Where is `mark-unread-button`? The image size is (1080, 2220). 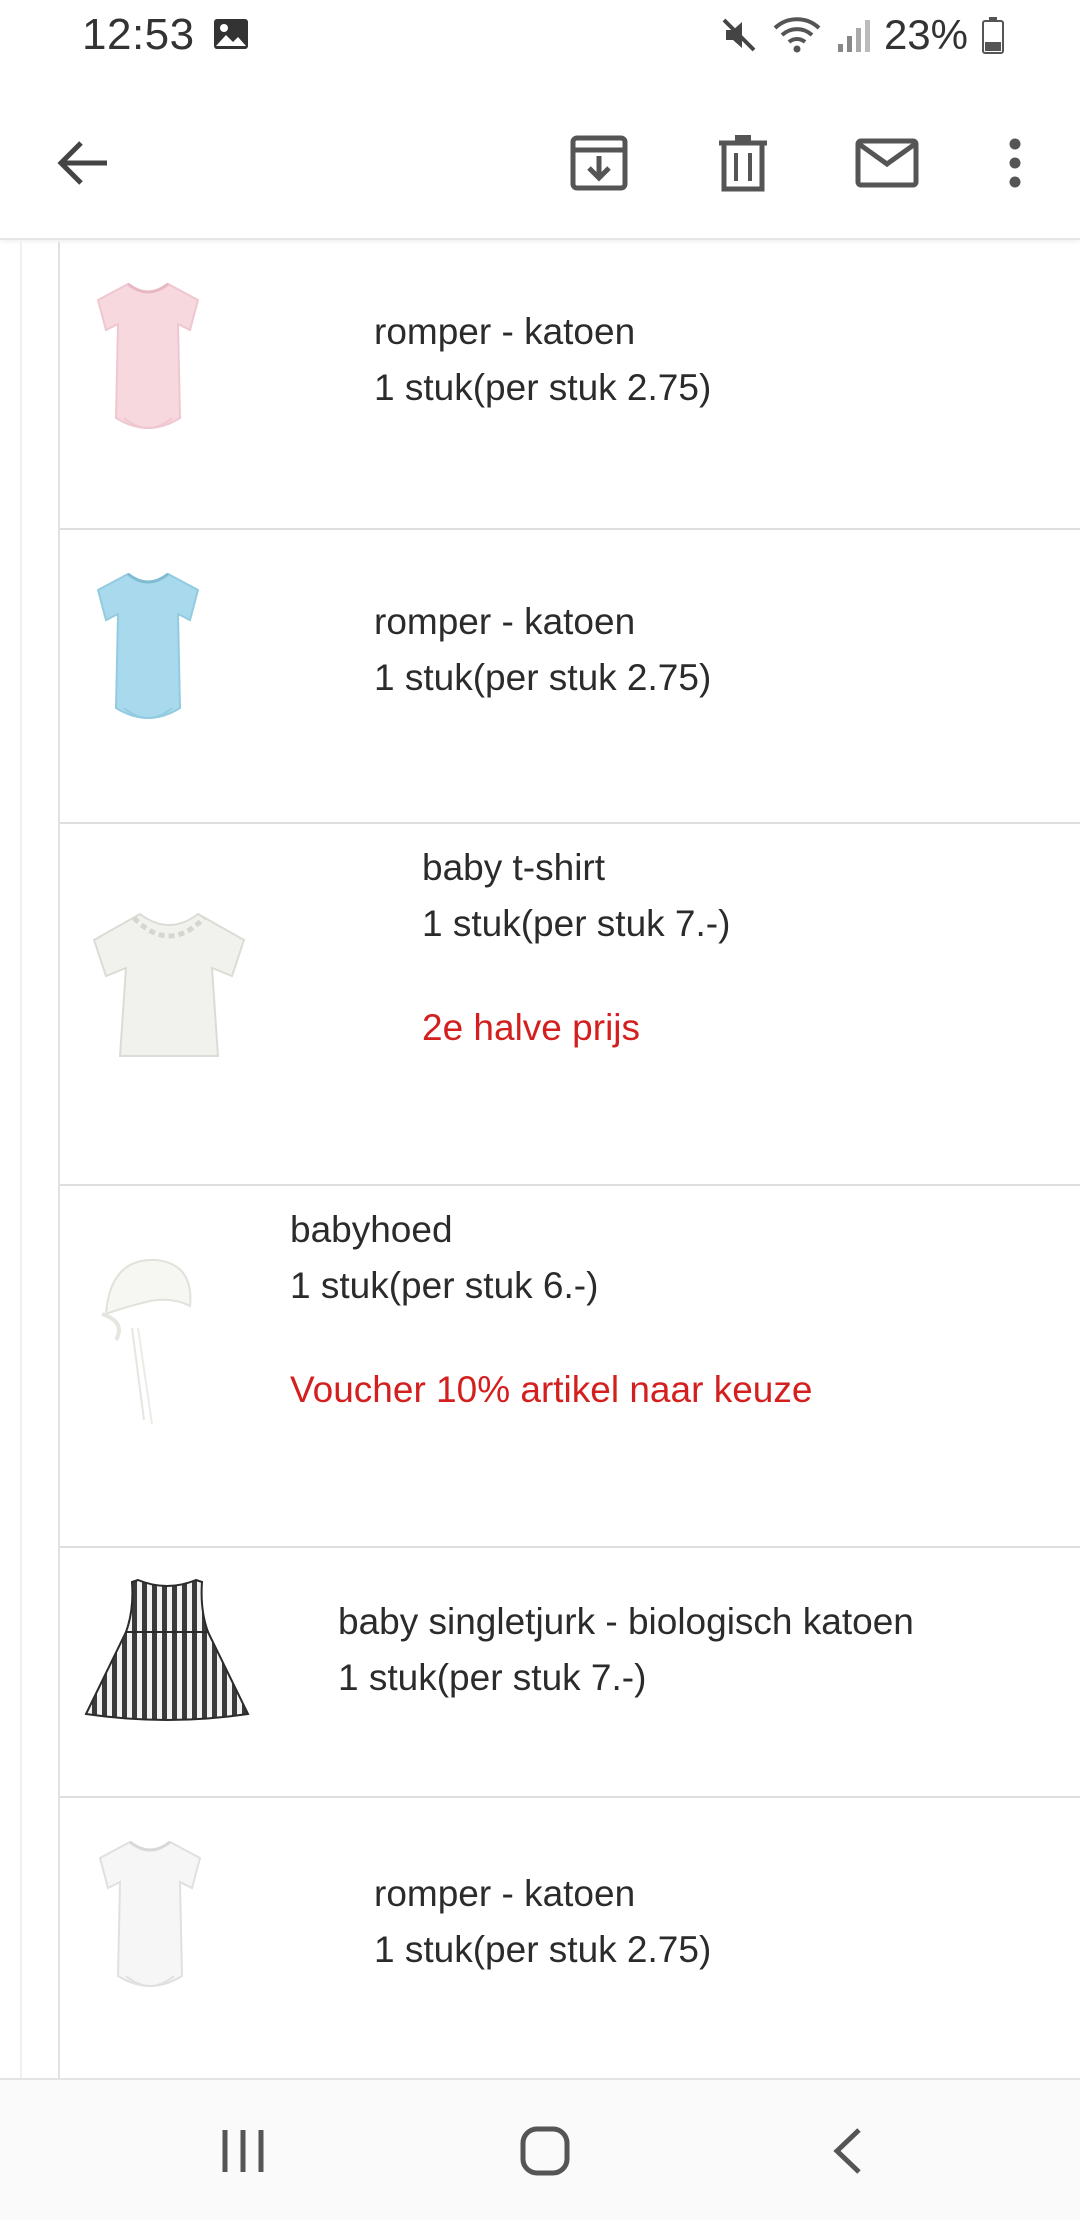 mark-unread-button is located at coordinates (887, 165).